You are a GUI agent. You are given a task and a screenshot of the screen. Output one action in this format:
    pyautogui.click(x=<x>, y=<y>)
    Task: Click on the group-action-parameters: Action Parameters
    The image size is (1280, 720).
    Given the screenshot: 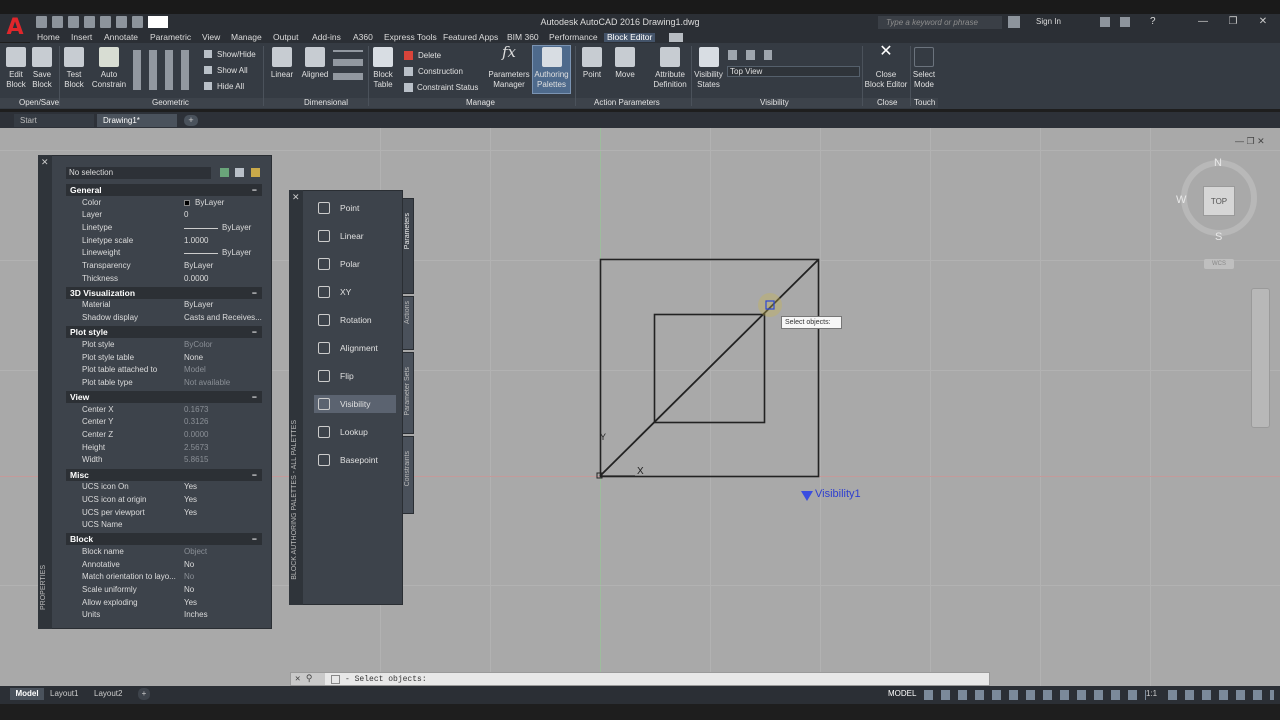 What is the action you would take?
    pyautogui.click(x=627, y=102)
    